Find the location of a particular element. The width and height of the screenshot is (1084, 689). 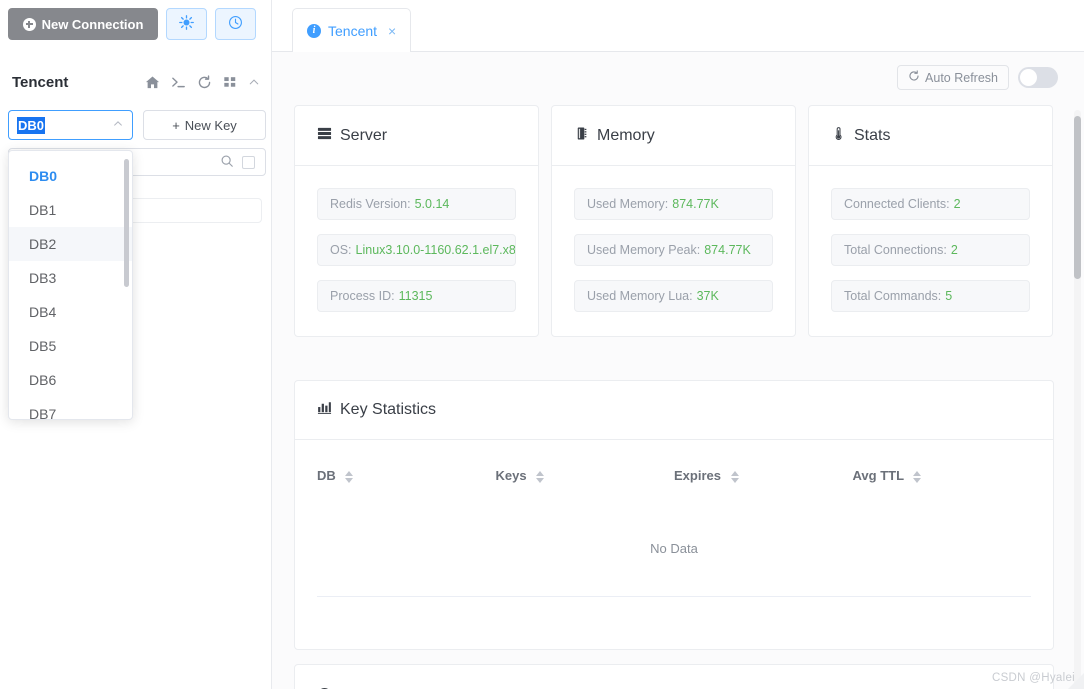

db-option-db2: DB2 is located at coordinates (70, 244).